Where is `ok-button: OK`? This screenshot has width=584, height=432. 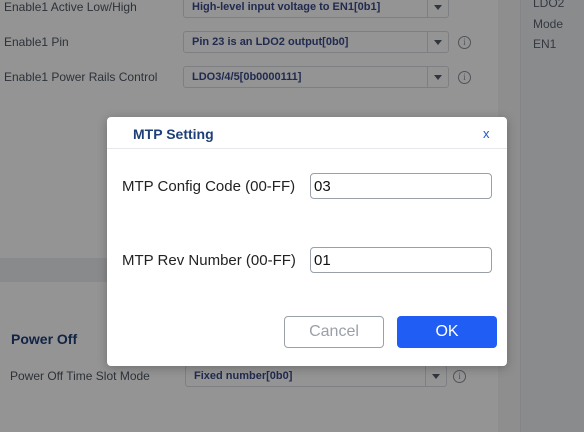
ok-button: OK is located at coordinates (447, 332).